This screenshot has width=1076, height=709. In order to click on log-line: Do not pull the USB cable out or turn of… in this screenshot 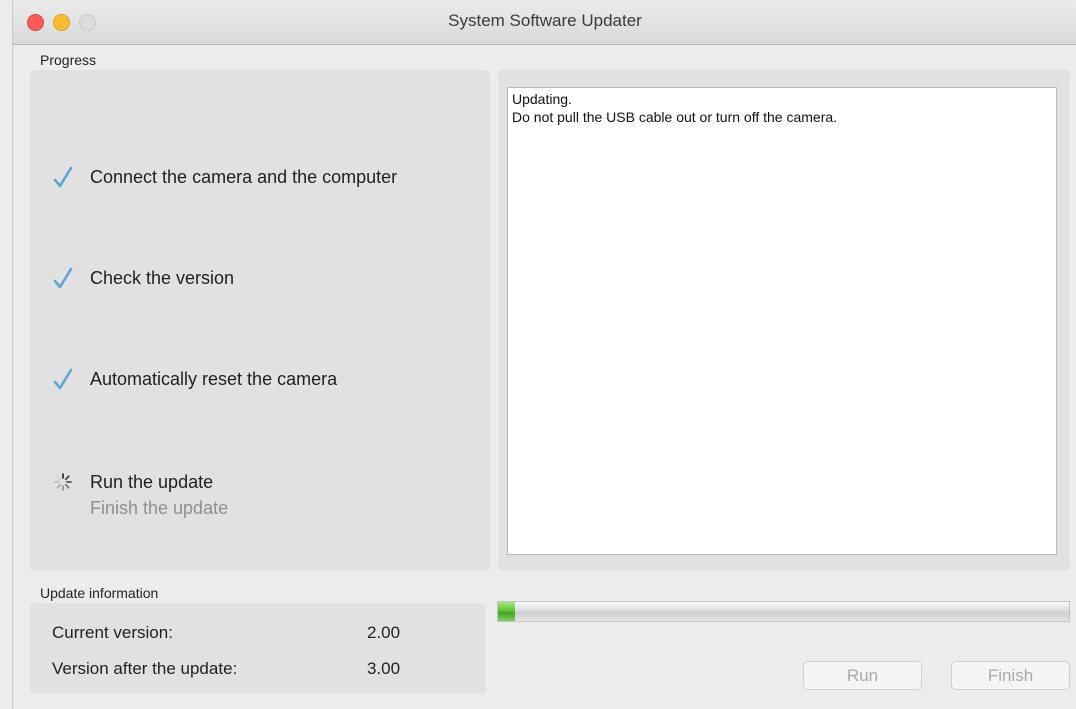, I will do `click(675, 117)`.